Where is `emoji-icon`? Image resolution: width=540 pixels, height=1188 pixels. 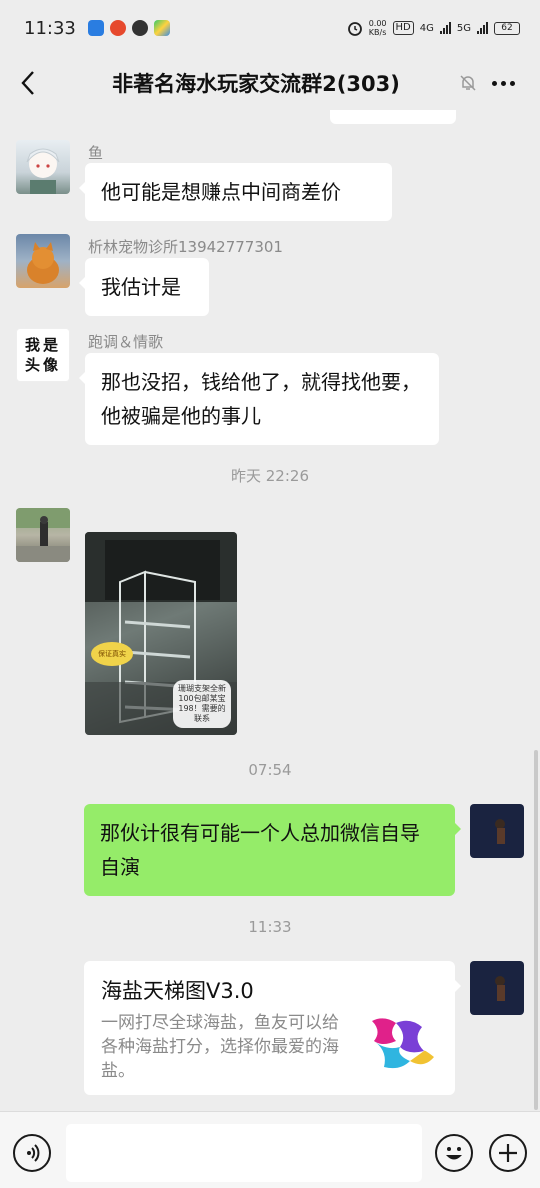
emoji-icon is located at coordinates (454, 1153).